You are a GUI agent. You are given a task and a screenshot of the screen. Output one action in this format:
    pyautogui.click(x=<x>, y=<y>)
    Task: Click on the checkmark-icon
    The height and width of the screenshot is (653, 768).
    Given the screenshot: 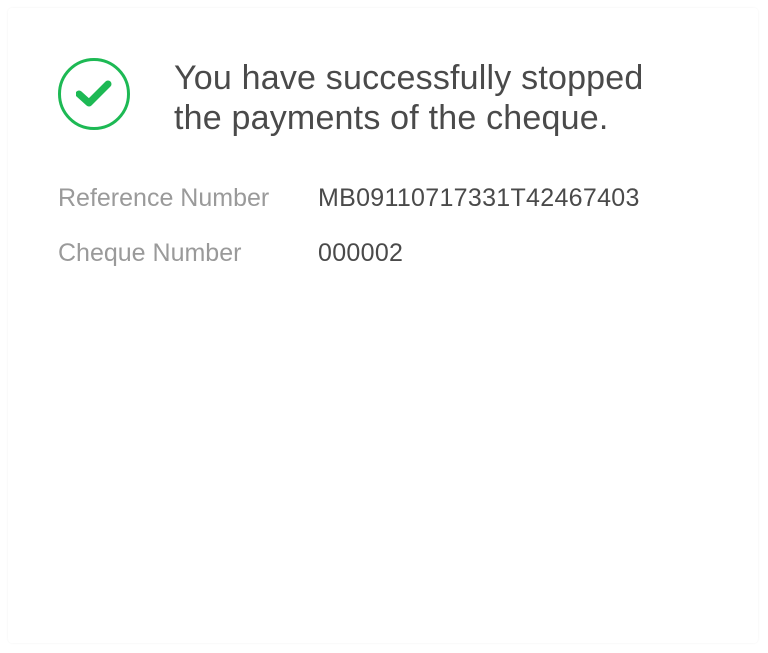 What is the action you would take?
    pyautogui.click(x=94, y=93)
    